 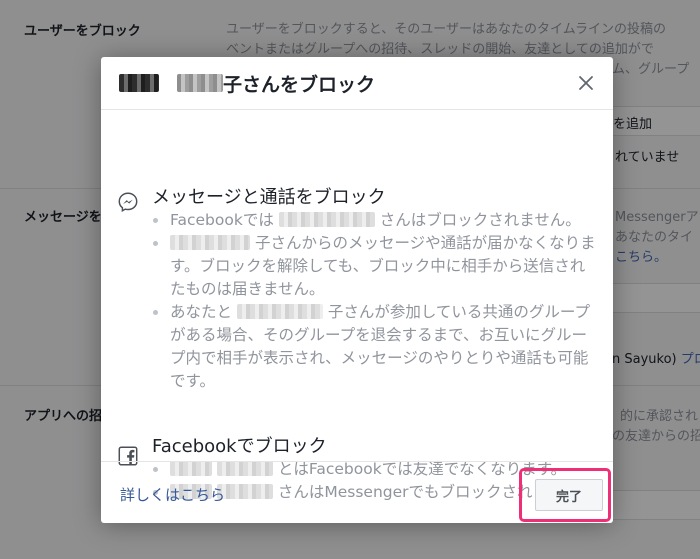 I want to click on dialog-title: 子さんをブロック, so click(x=299, y=84).